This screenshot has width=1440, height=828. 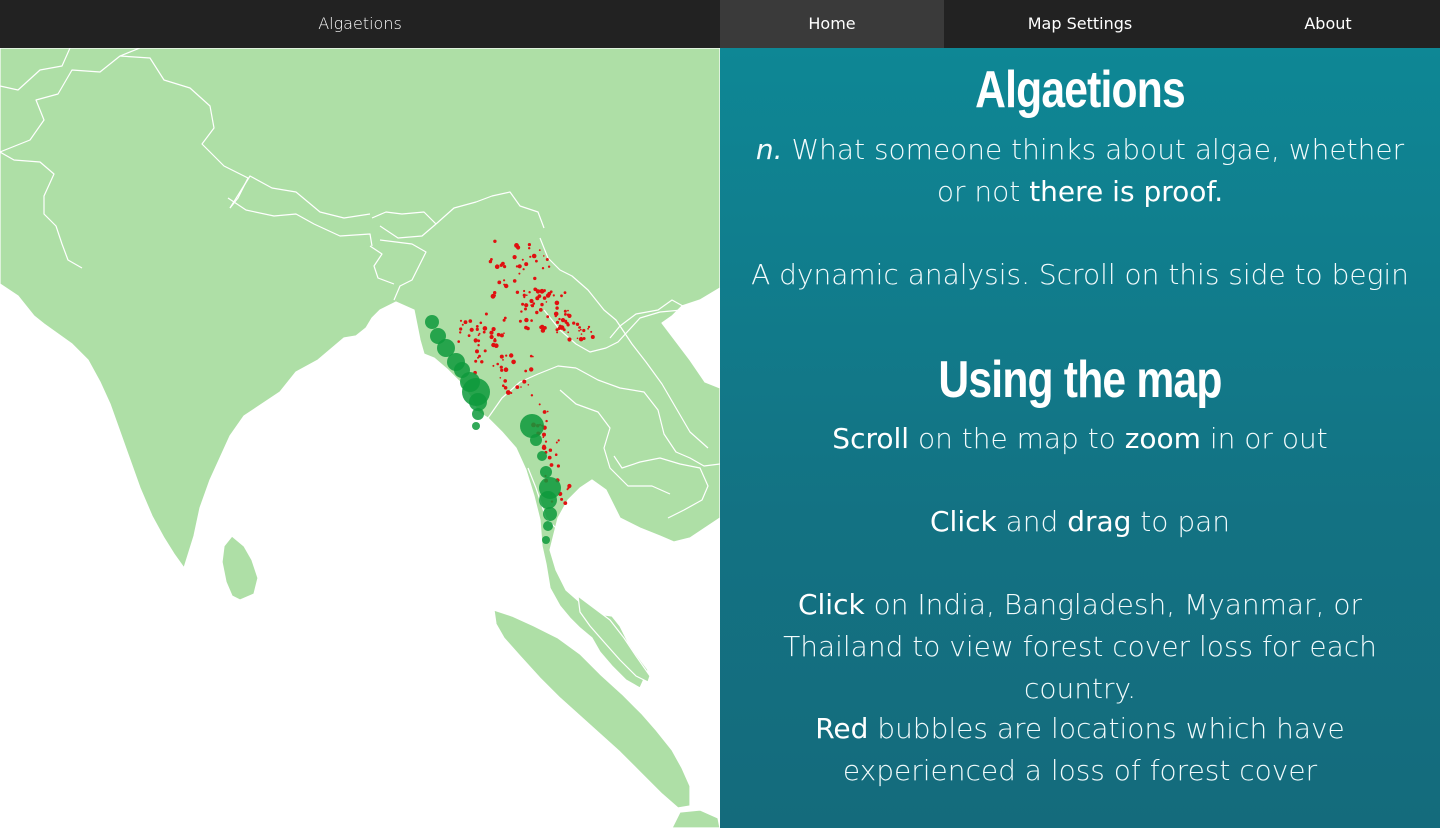 I want to click on land-se-islands, so click(x=695, y=818).